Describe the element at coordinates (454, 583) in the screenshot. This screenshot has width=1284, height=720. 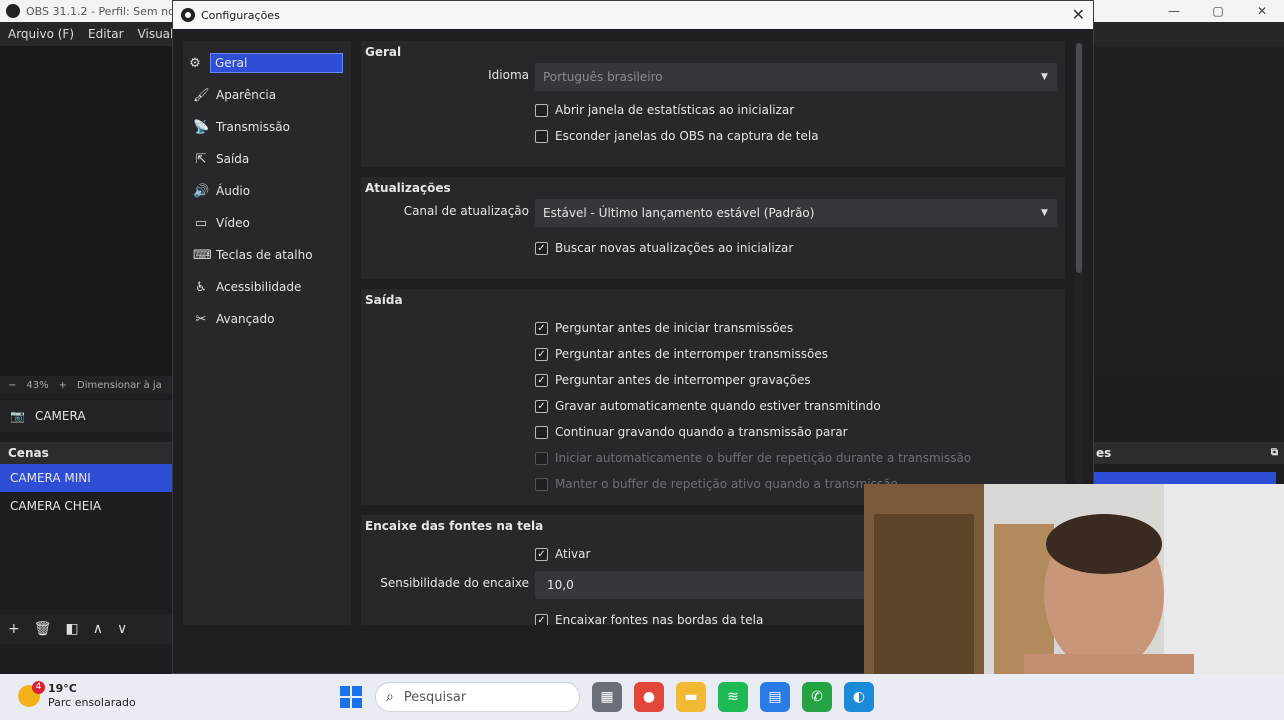
I see `sensitivity-label: Sensibilidade do encaixe` at that location.